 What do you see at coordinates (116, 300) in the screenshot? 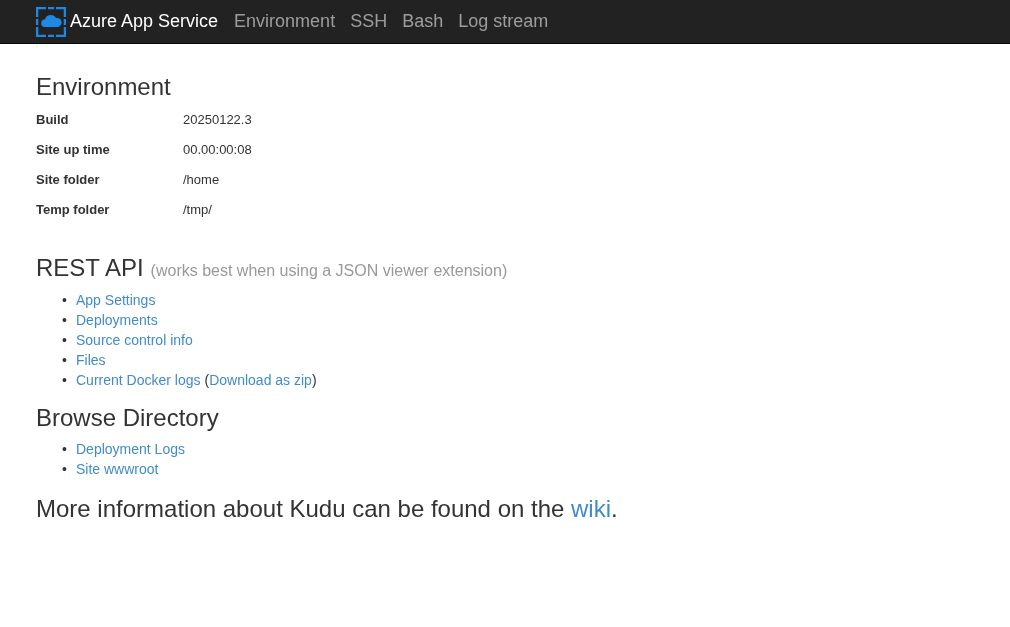
I see `link: App Settings` at bounding box center [116, 300].